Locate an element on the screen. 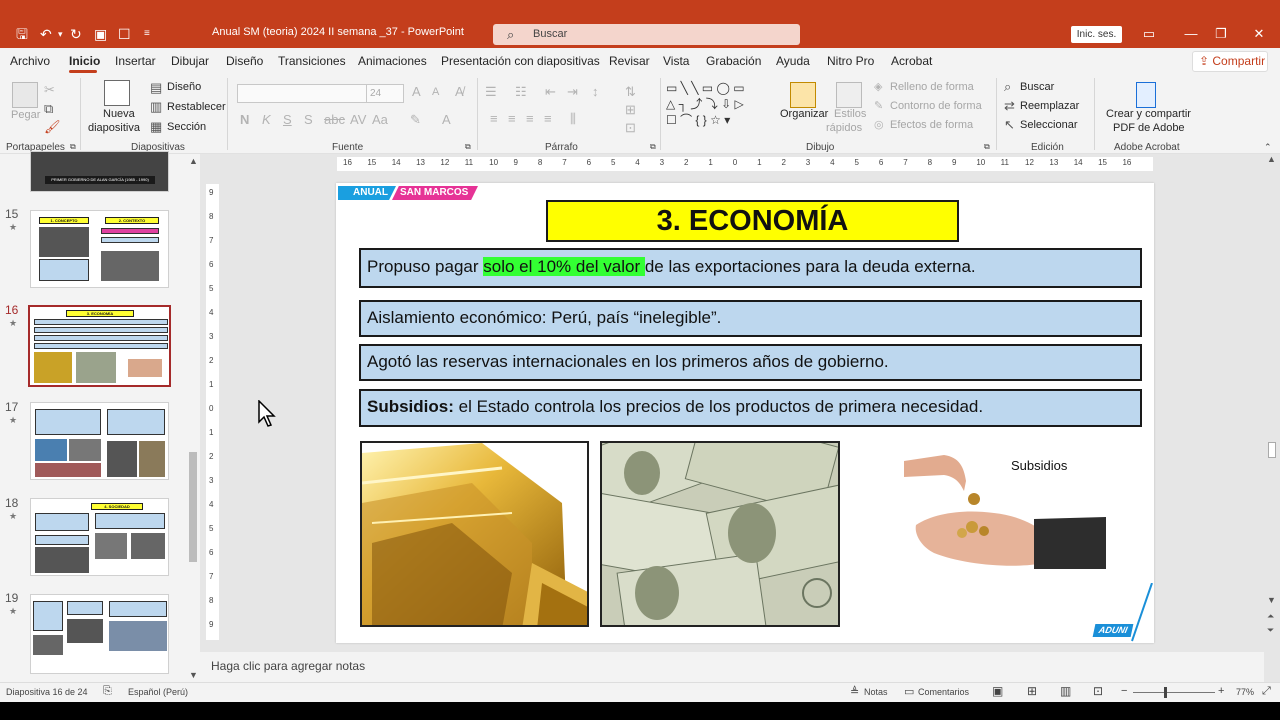  notes-placeholder: Haga clic para agregar notas is located at coordinates (288, 666).